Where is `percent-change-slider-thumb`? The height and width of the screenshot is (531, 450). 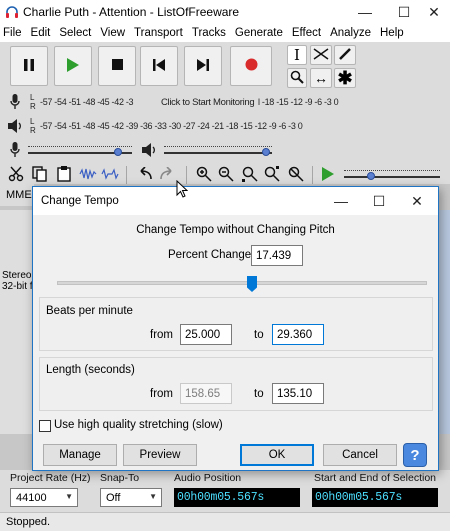
percent-change-slider-thumb is located at coordinates (252, 284).